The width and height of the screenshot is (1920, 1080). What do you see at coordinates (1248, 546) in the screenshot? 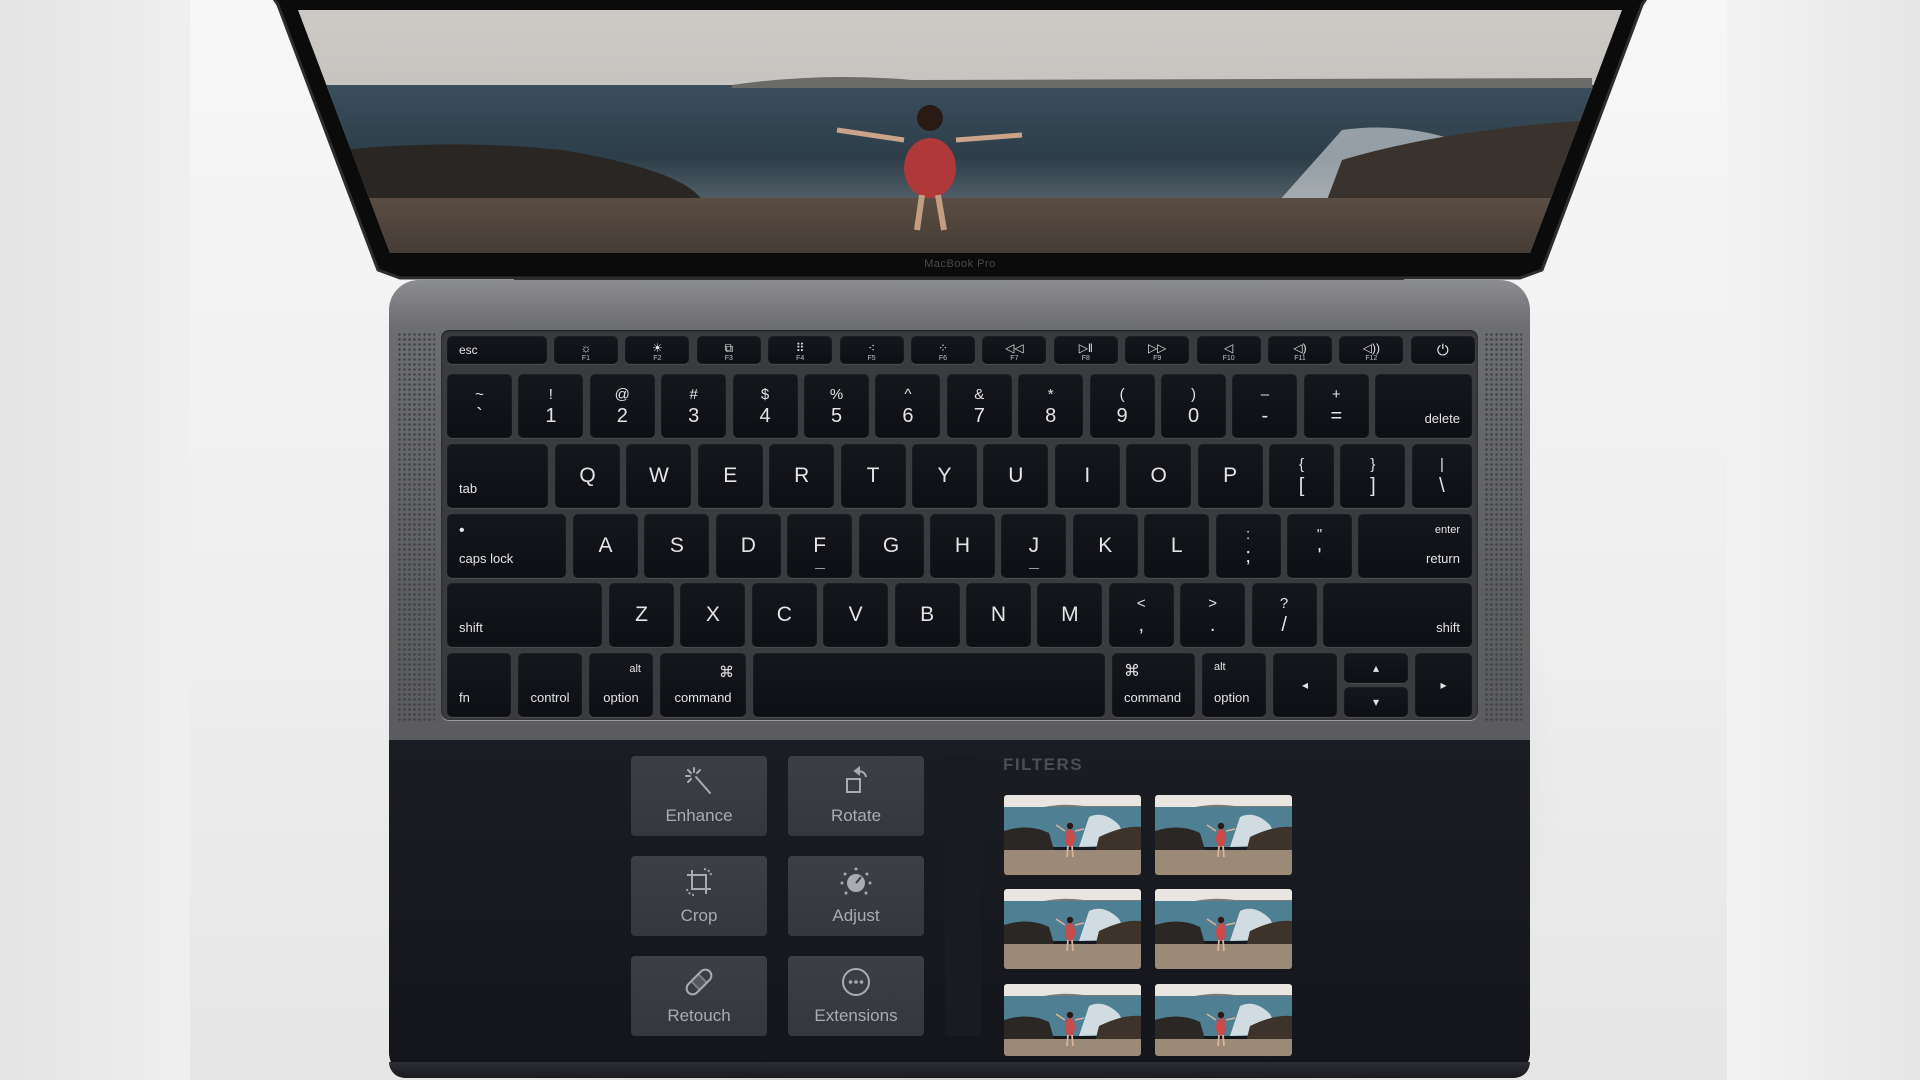
I see `key-;: :;` at bounding box center [1248, 546].